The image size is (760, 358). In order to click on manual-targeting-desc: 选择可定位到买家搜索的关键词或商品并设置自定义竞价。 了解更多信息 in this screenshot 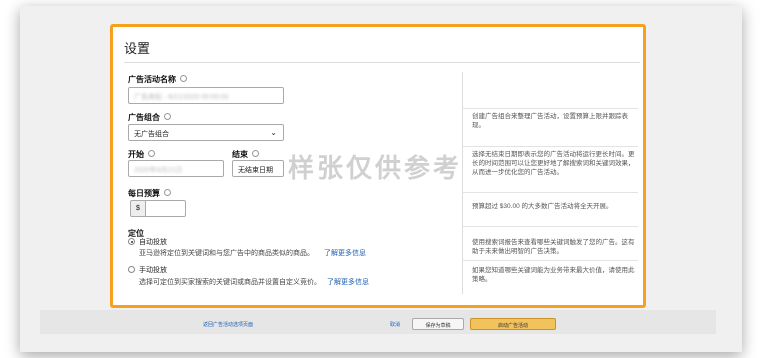, I will do `click(254, 282)`.